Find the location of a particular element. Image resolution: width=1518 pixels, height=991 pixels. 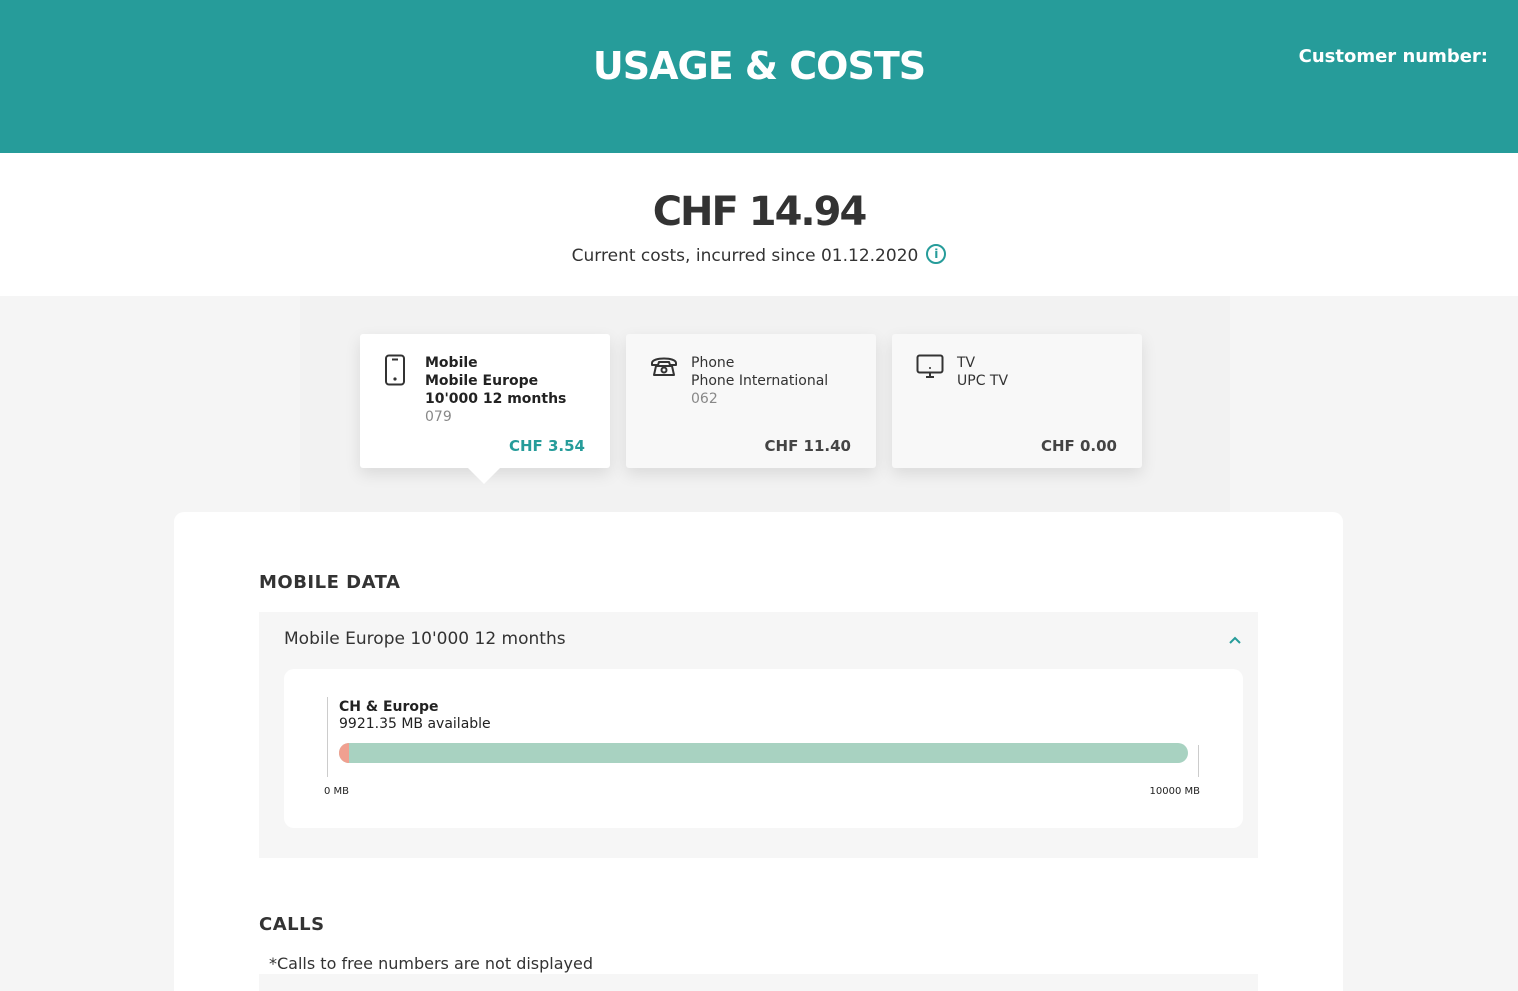

tile-tv: TV UPC TV CHF 0.00 is located at coordinates (1017, 401).